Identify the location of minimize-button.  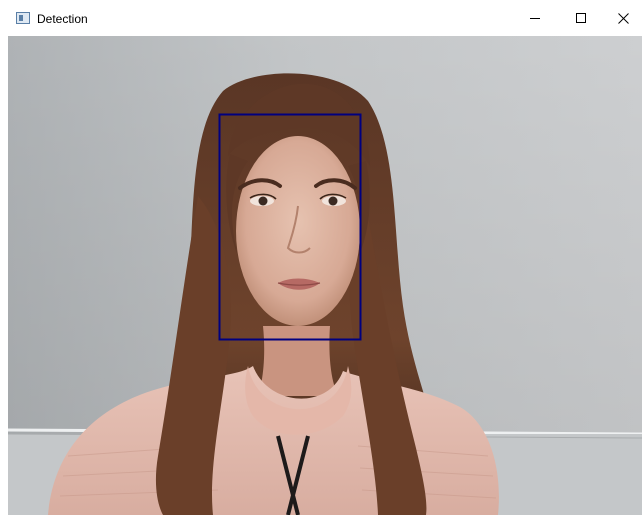
(535, 18).